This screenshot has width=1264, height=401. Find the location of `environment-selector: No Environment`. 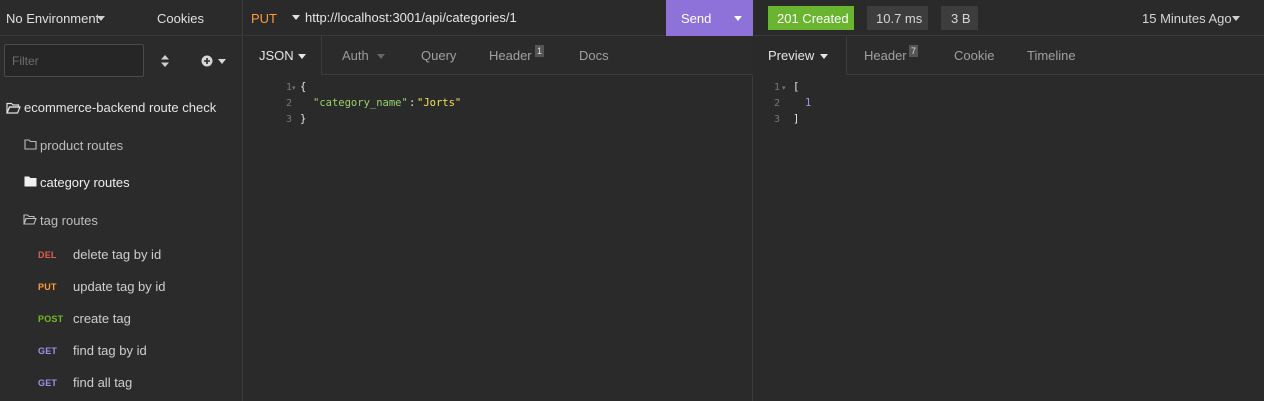

environment-selector: No Environment is located at coordinates (52, 18).